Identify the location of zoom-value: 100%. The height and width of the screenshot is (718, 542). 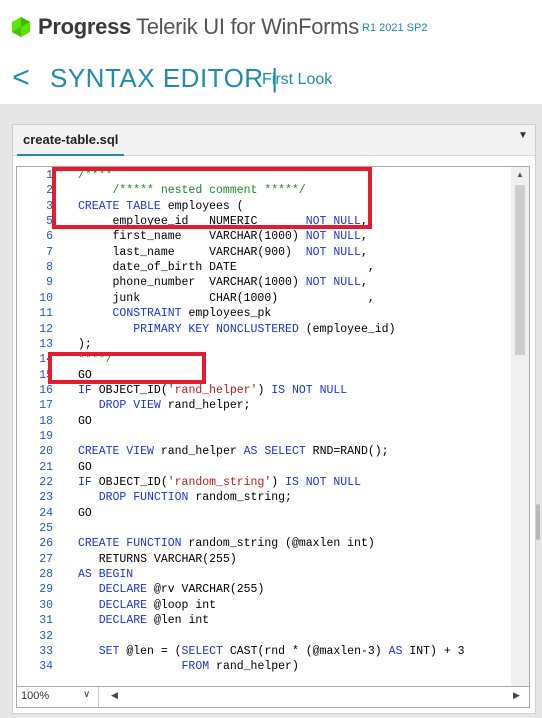
(35, 696).